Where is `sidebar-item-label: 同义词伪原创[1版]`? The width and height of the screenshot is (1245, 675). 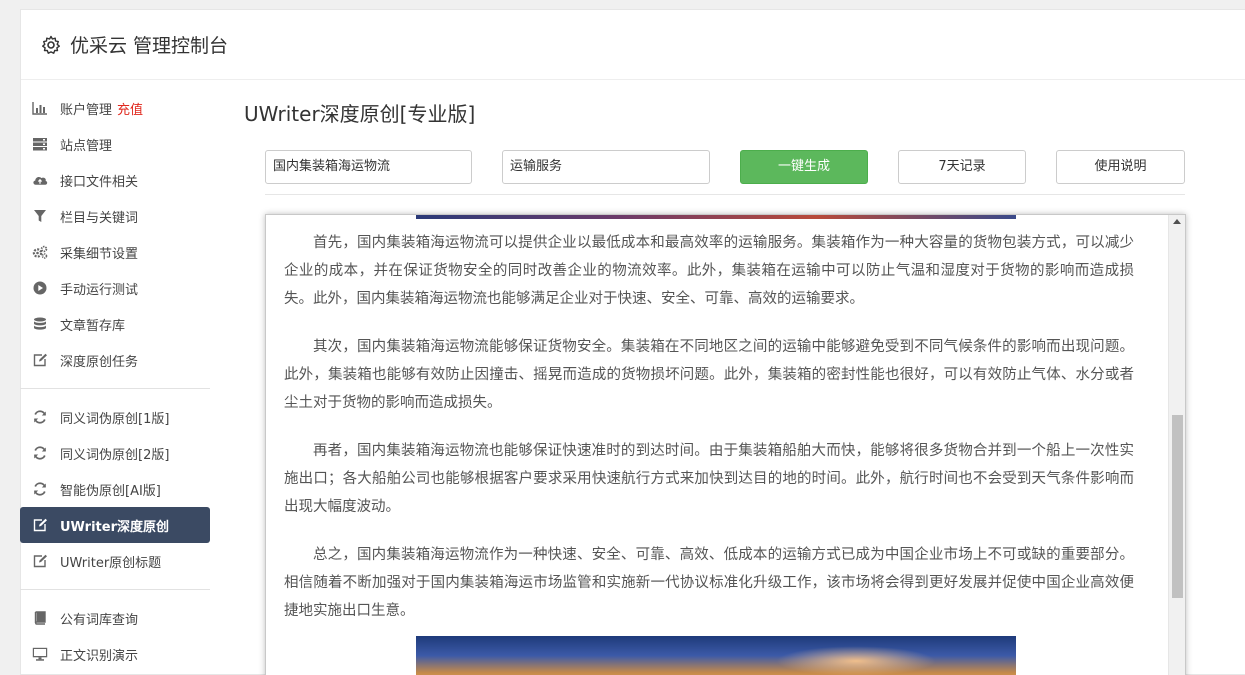 sidebar-item-label: 同义词伪原创[1版] is located at coordinates (115, 419).